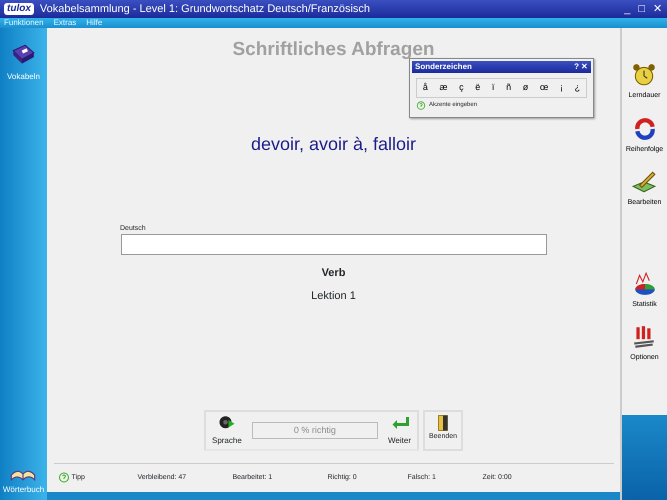 This screenshot has width=667, height=500. I want to click on char-button: ø, so click(525, 87).